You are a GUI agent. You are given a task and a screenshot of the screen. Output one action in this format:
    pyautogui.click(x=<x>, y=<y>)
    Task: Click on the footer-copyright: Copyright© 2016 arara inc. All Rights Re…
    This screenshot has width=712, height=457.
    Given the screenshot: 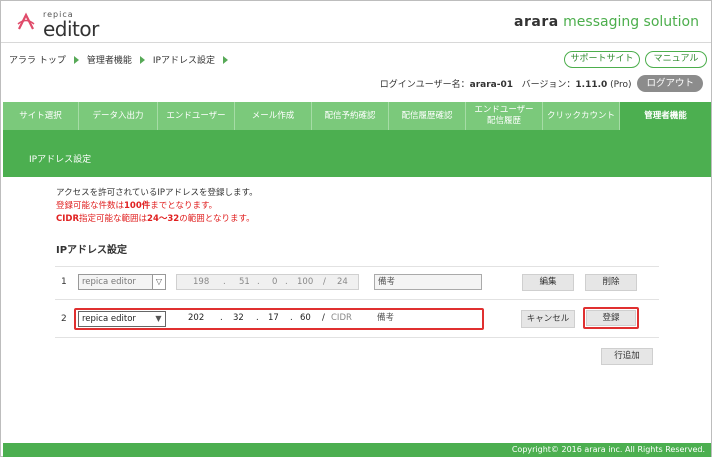 What is the action you would take?
    pyautogui.click(x=357, y=450)
    